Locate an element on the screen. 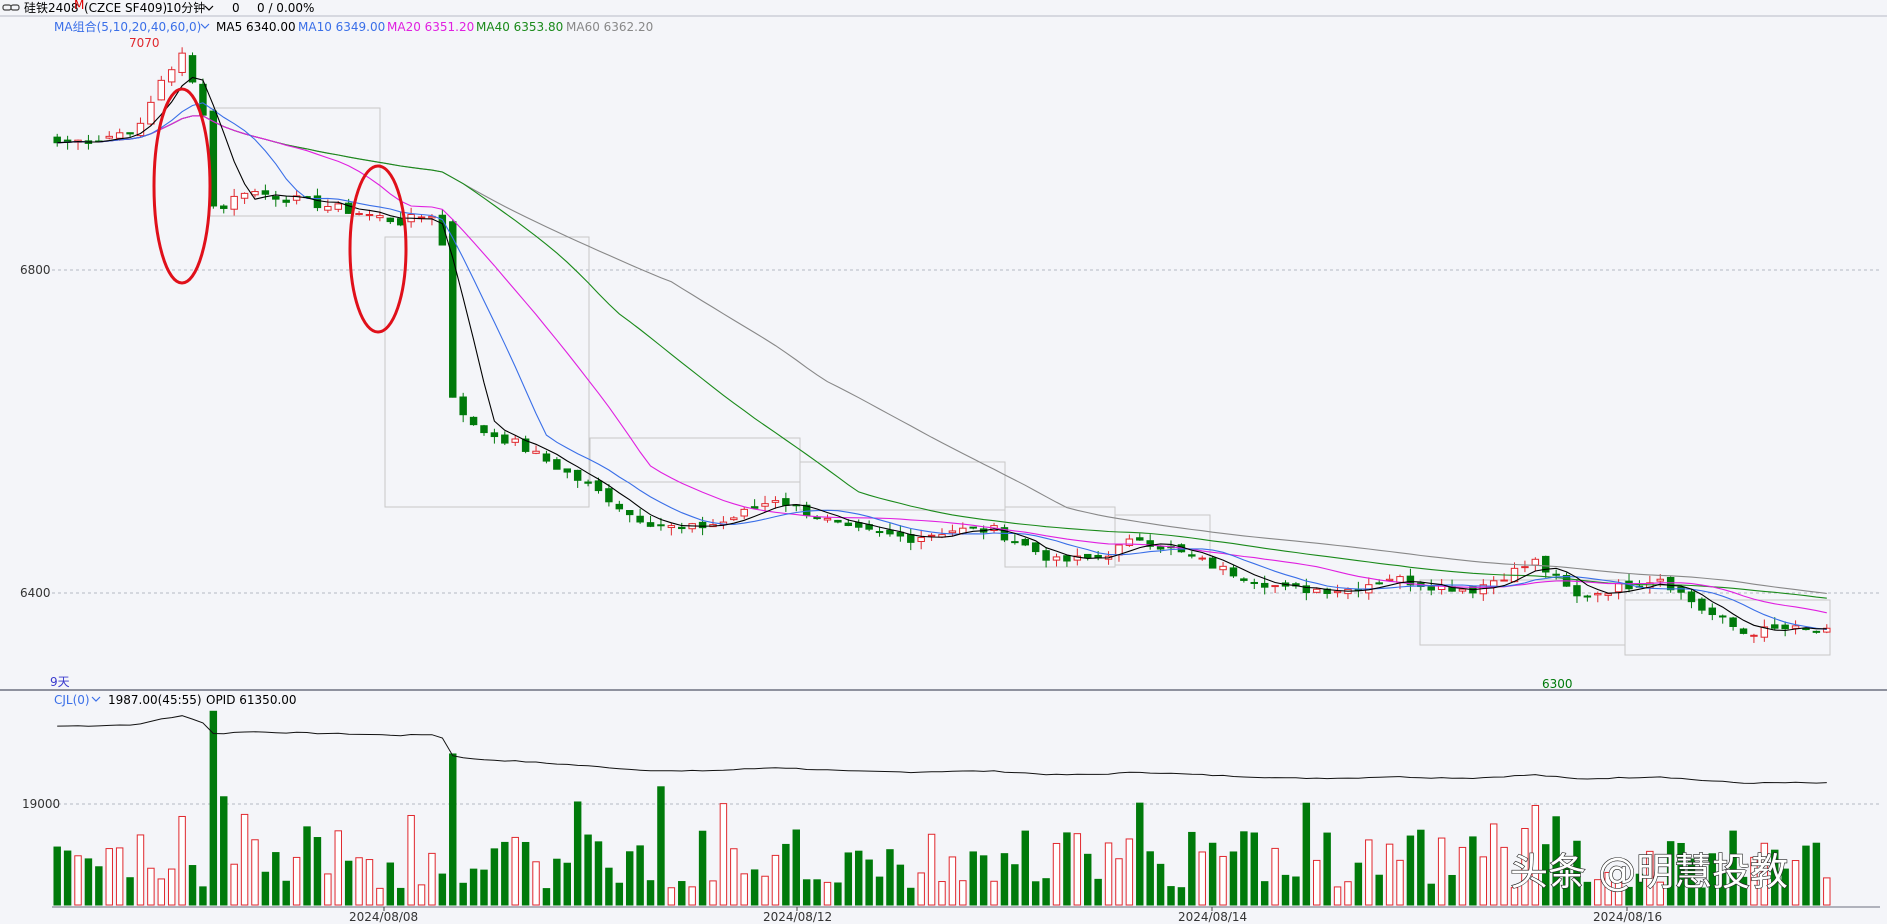  period-selector: 10分钟 is located at coordinates (185, 7).